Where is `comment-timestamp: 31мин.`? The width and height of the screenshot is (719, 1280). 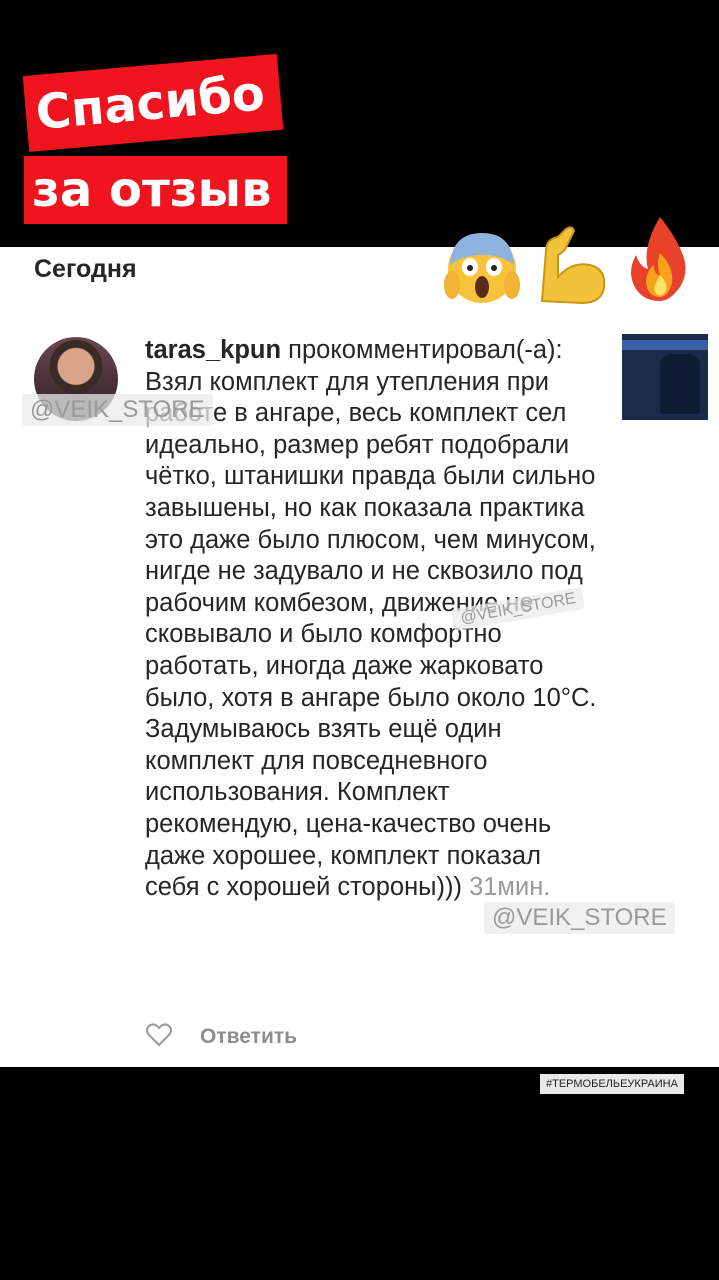
comment-timestamp: 31мин. is located at coordinates (506, 887).